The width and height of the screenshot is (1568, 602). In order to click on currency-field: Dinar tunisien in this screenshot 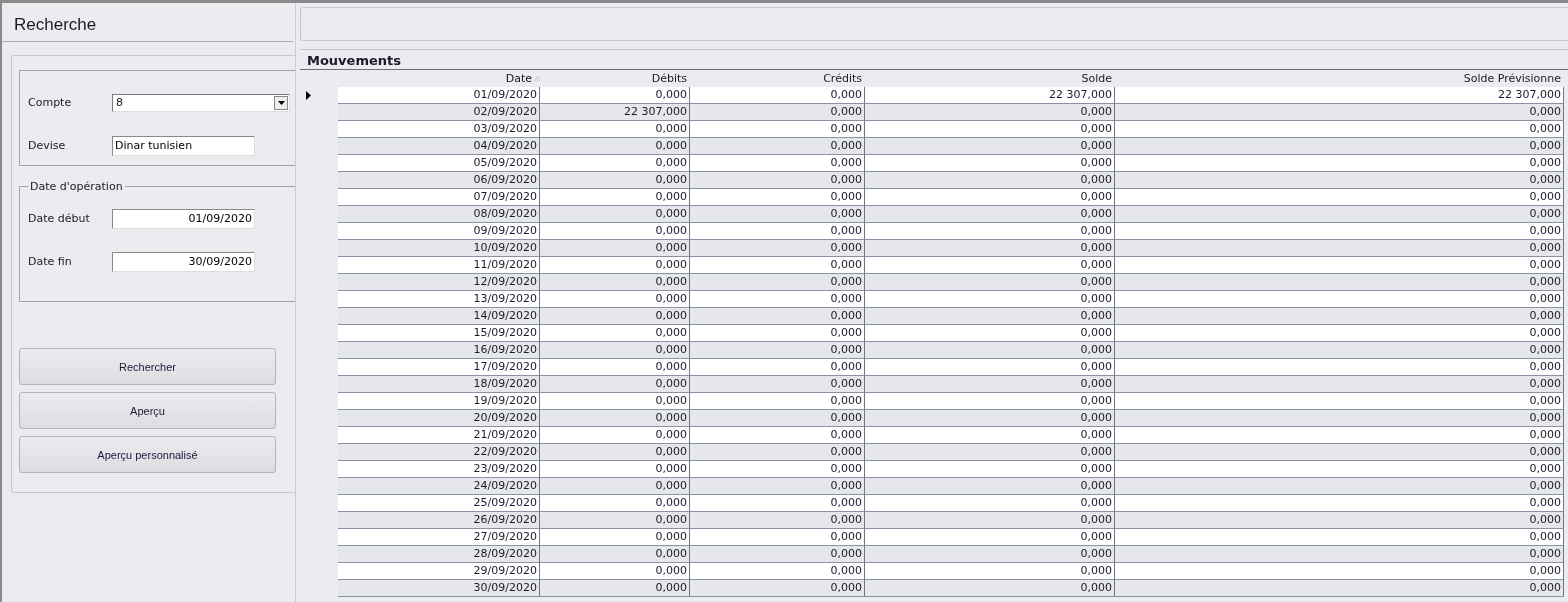, I will do `click(183, 145)`.